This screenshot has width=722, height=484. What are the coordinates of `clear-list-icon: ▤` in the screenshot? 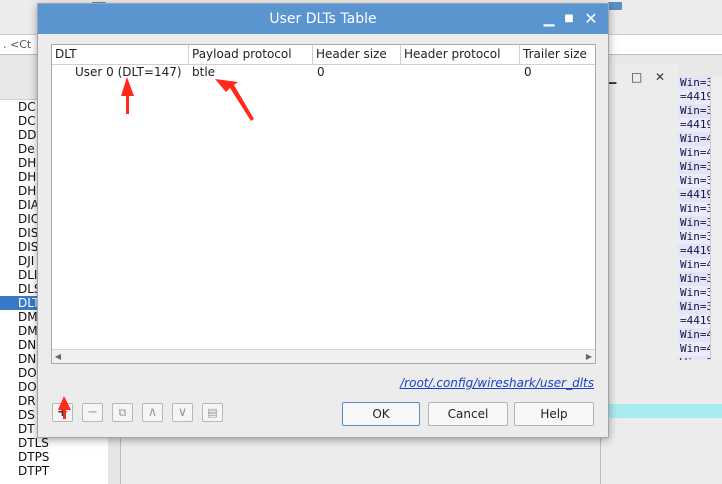 It's located at (212, 412).